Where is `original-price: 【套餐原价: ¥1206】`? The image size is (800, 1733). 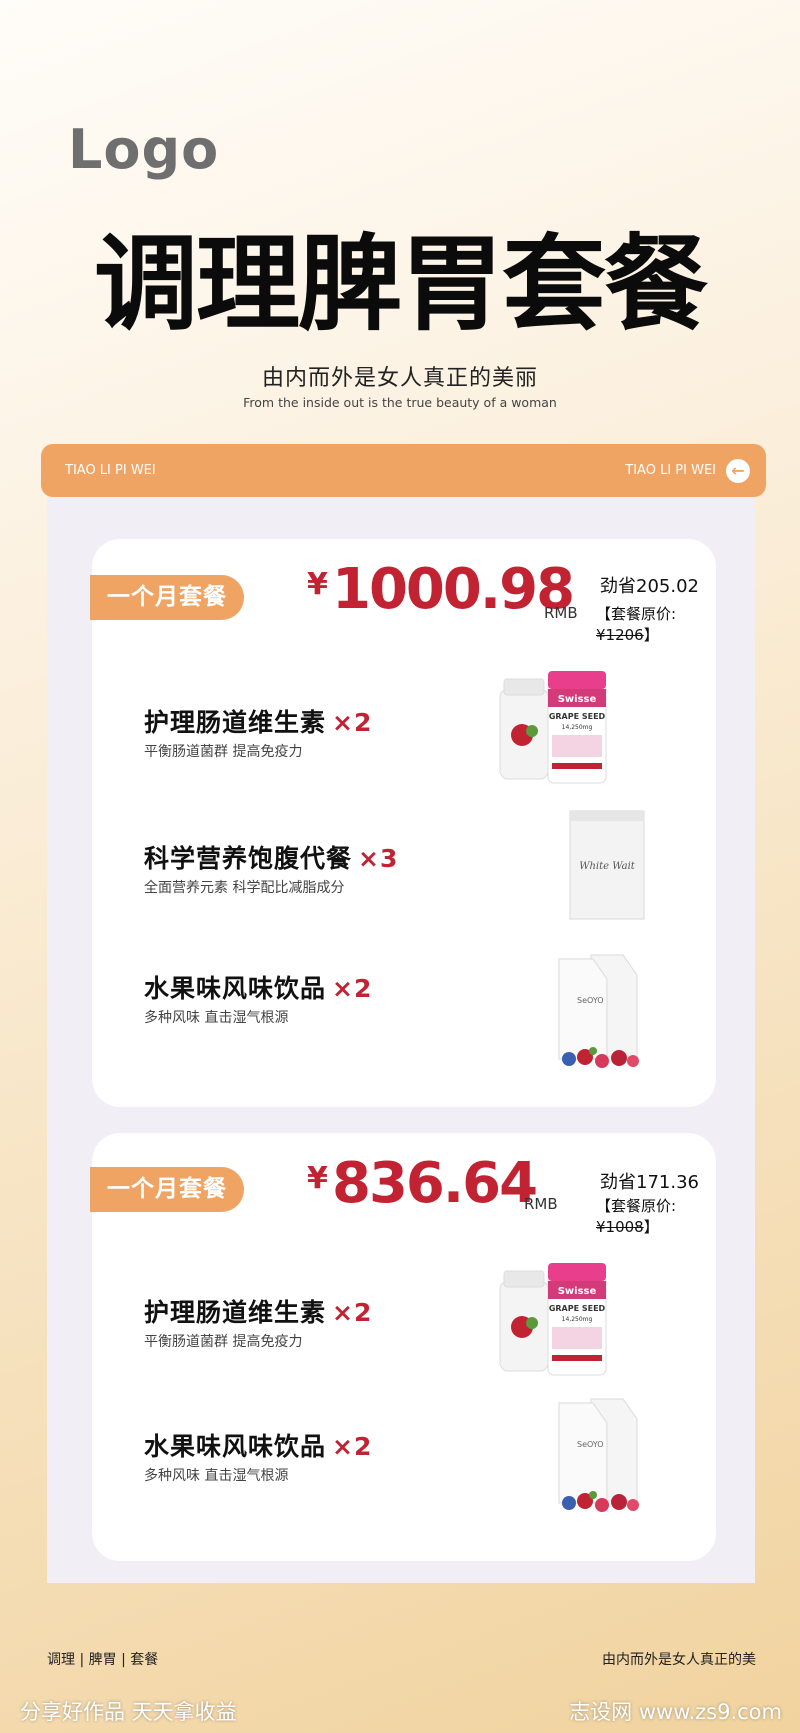 original-price: 【套餐原价: ¥1206】 is located at coordinates (656, 624).